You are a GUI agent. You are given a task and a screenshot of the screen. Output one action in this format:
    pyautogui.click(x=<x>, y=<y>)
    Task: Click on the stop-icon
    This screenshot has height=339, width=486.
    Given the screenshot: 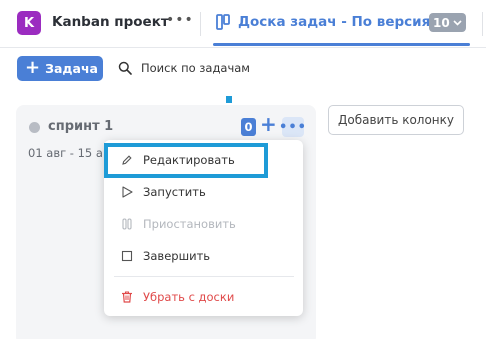 What is the action you would take?
    pyautogui.click(x=127, y=256)
    